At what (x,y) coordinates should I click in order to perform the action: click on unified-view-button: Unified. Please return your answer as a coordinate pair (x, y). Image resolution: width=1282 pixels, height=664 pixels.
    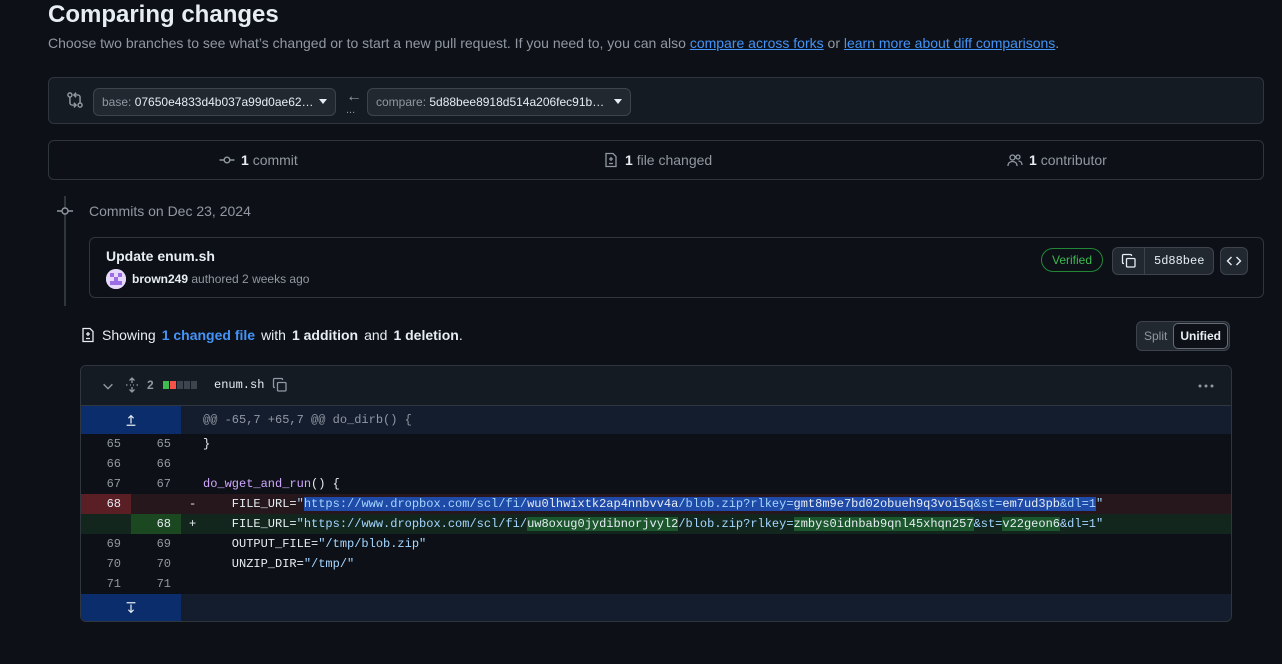
    Looking at the image, I should click on (1201, 336).